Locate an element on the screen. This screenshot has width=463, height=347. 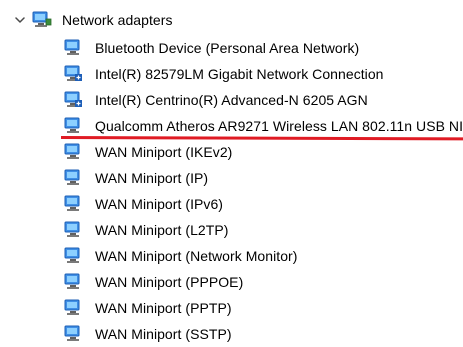
device-label: WAN Miniport (Network Monitor) is located at coordinates (196, 256).